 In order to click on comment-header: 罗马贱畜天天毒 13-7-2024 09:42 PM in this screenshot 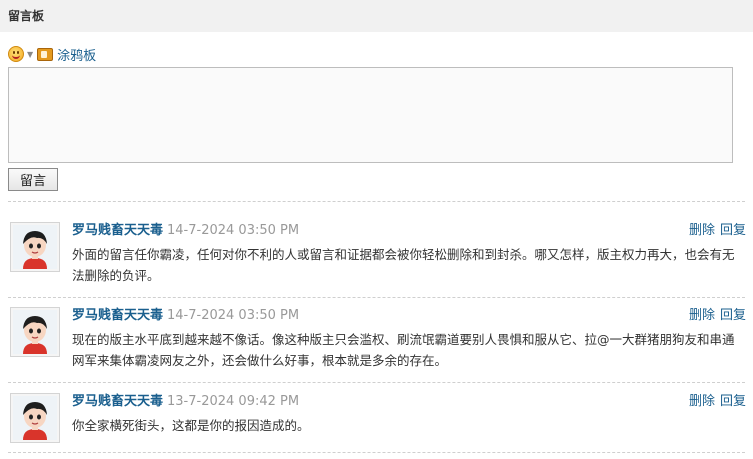, I will do `click(186, 399)`.